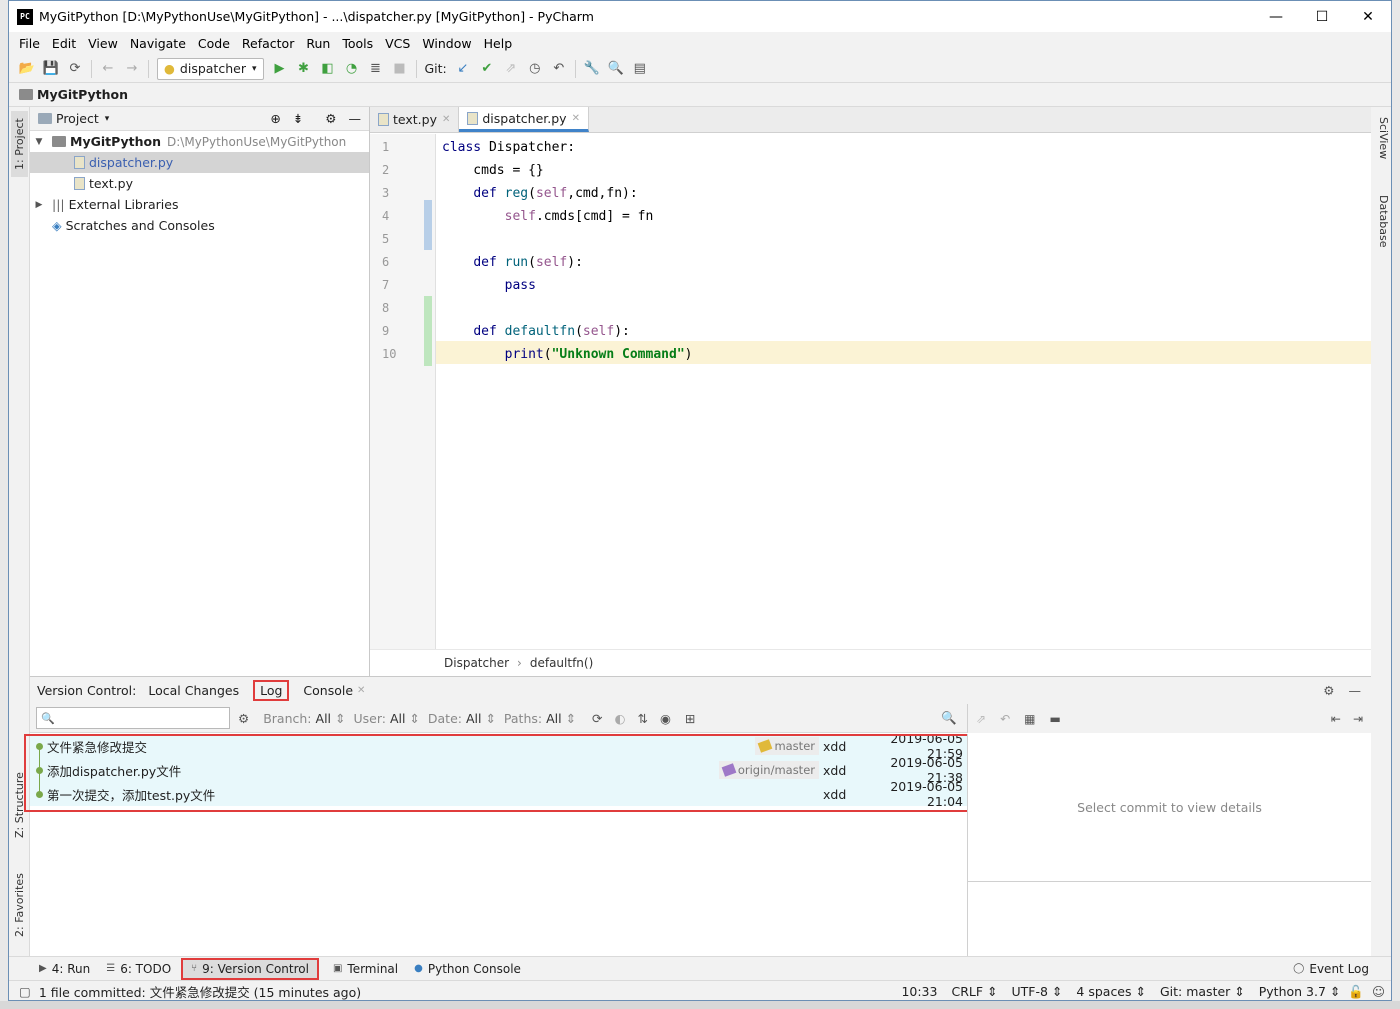 The width and height of the screenshot is (1400, 1009). Describe the element at coordinates (39, 142) in the screenshot. I see `expanded-arrow-icon: ▼` at that location.